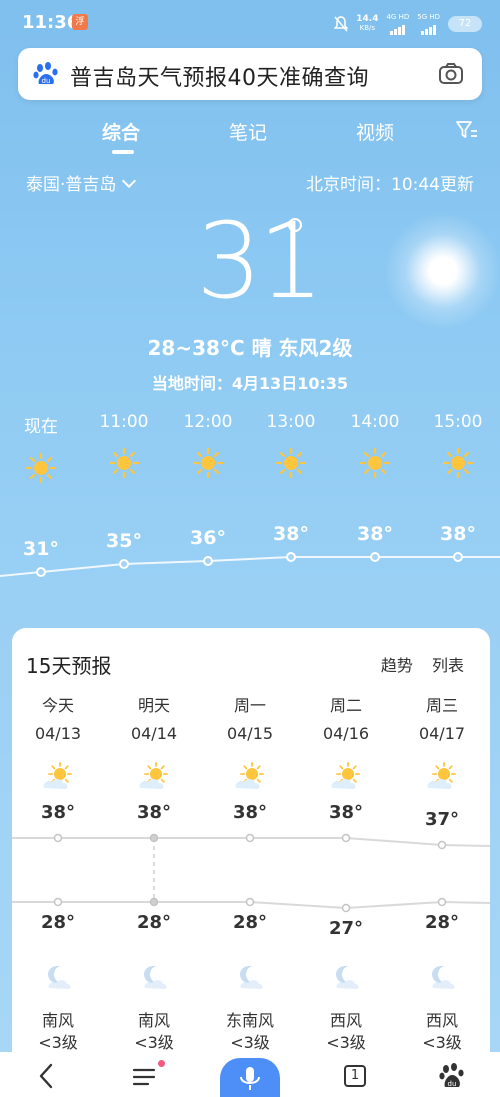 Image resolution: width=500 pixels, height=1097 pixels. What do you see at coordinates (451, 74) in the screenshot?
I see `camera-icon` at bounding box center [451, 74].